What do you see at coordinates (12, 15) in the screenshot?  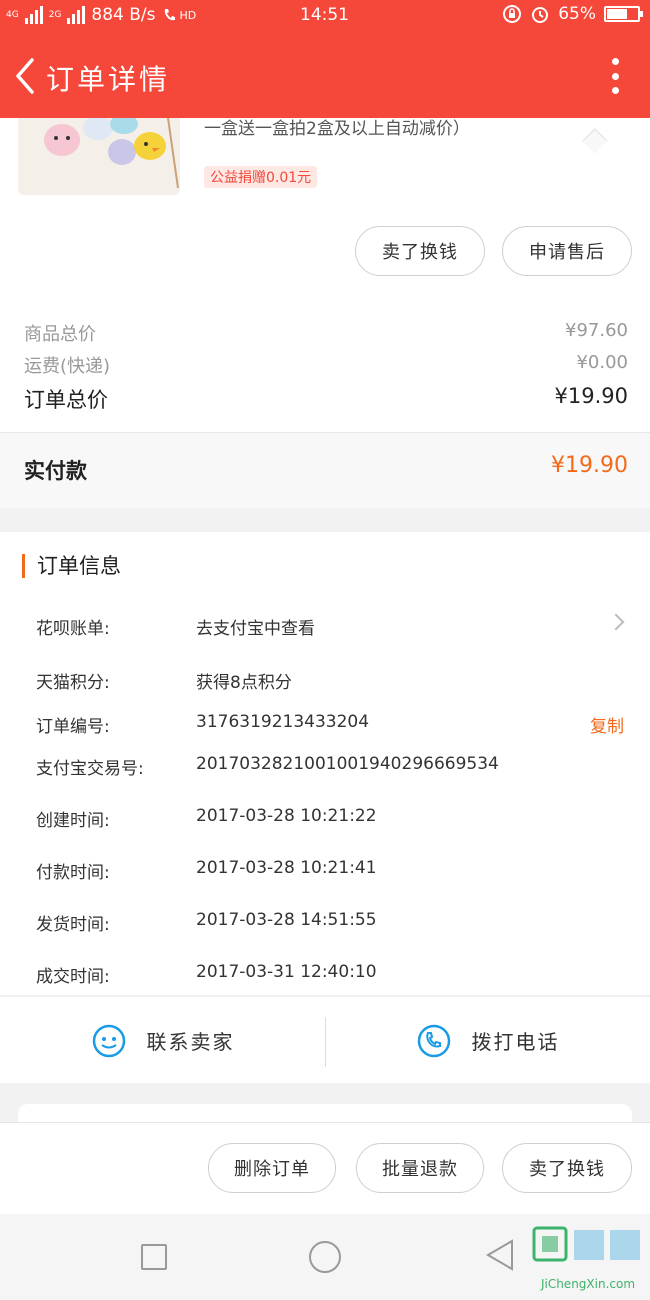 I see `network-type-1: 4G` at bounding box center [12, 15].